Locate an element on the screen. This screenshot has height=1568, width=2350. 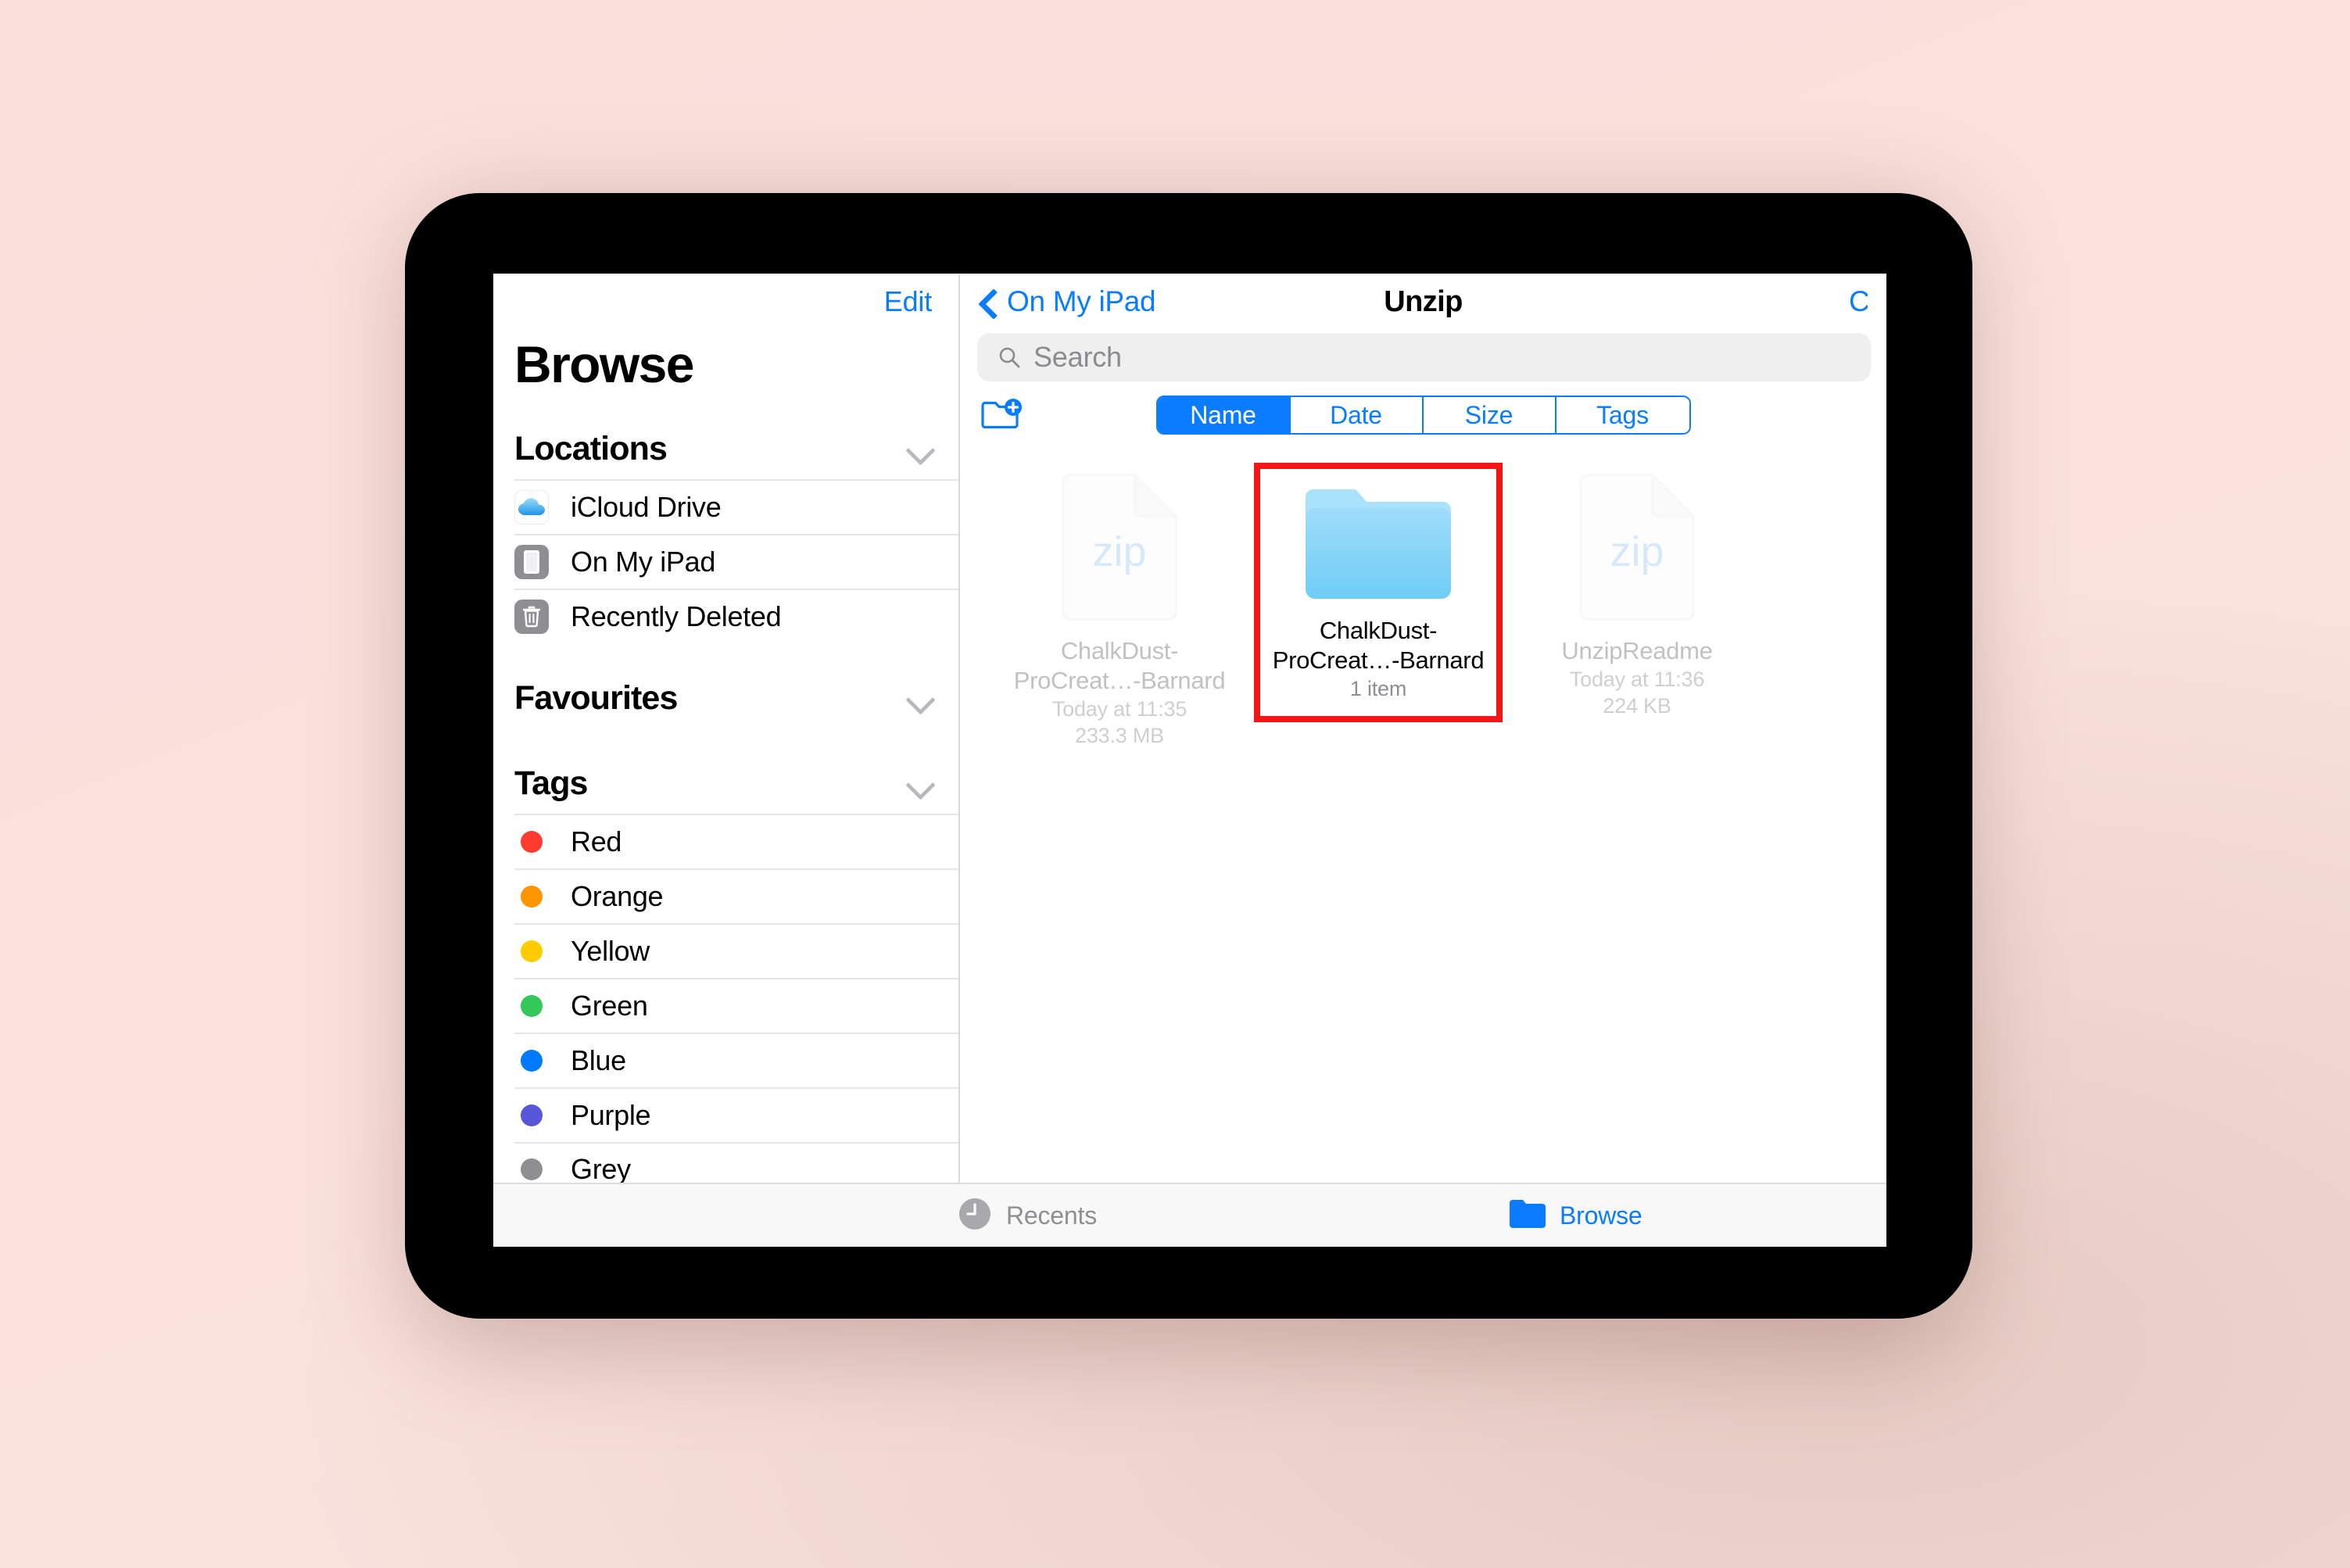
sidebar-item-tag-yellow: Yellow is located at coordinates (736, 950).